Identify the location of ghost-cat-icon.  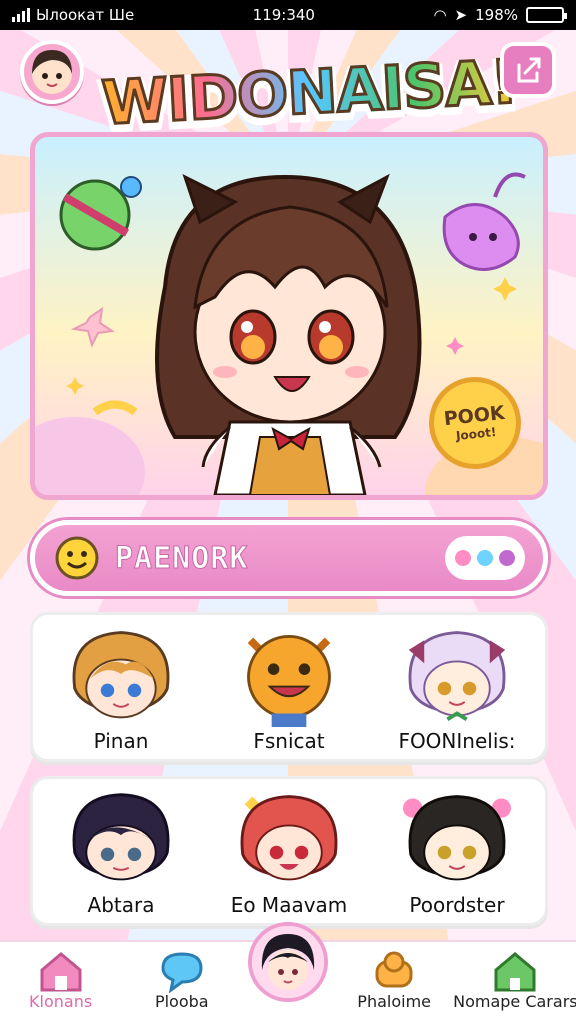
(484, 221).